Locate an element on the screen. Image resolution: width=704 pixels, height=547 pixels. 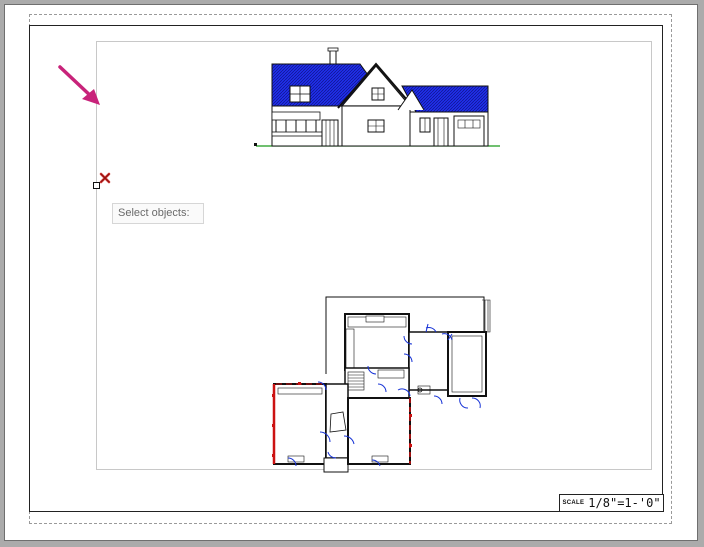
scale-label: SCALE 1/8"=1-'0" is located at coordinates (611, 503).